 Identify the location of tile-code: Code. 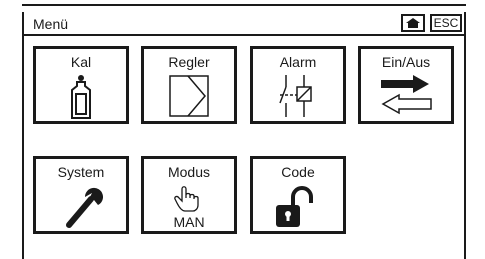
(298, 195).